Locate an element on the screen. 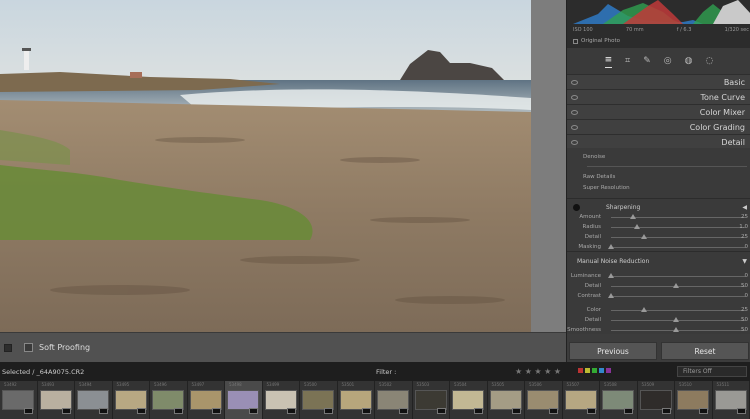 The width and height of the screenshot is (750, 419). filmstrip-thumbnail: 53509 is located at coordinates (656, 400).